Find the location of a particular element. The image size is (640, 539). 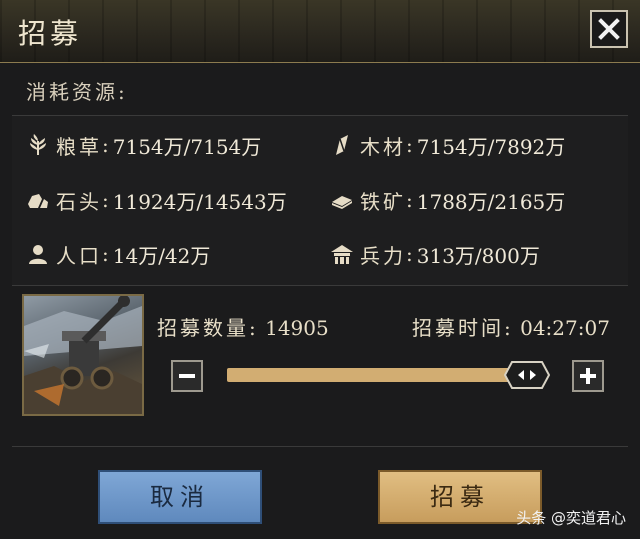

resource-name: 兵力 is located at coordinates (383, 255).